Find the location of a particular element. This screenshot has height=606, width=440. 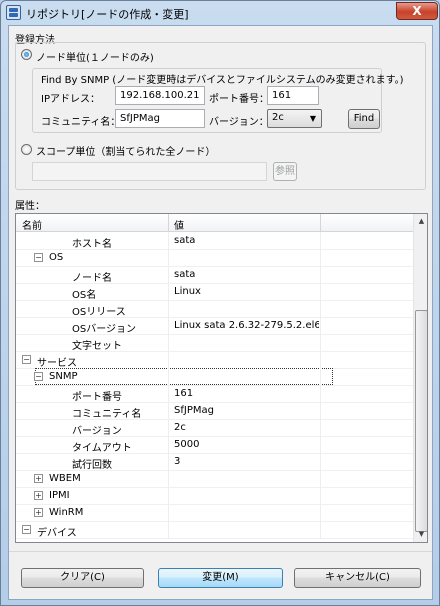

table-row: コミュニティ名 SfJPMag is located at coordinates (214, 411).